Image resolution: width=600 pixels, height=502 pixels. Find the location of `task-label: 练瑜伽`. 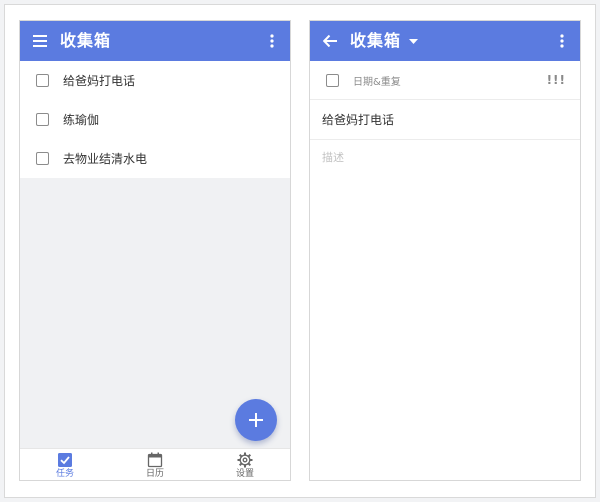

task-label: 练瑜伽 is located at coordinates (81, 120).